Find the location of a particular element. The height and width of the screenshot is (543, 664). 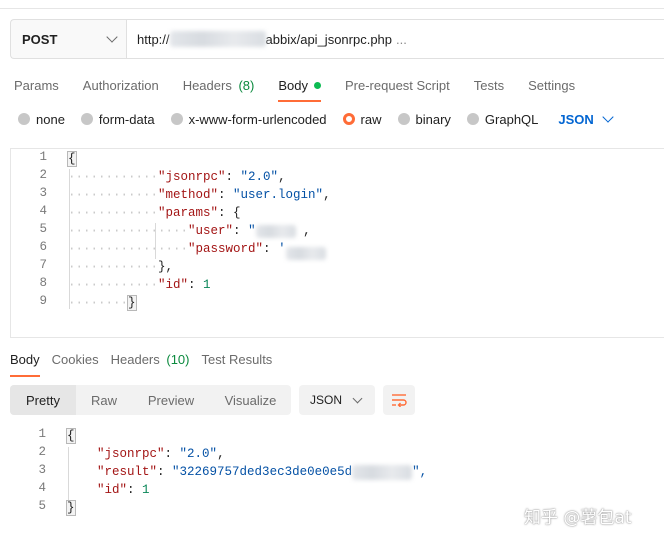

view-pretty-button: Pretty is located at coordinates (43, 400).